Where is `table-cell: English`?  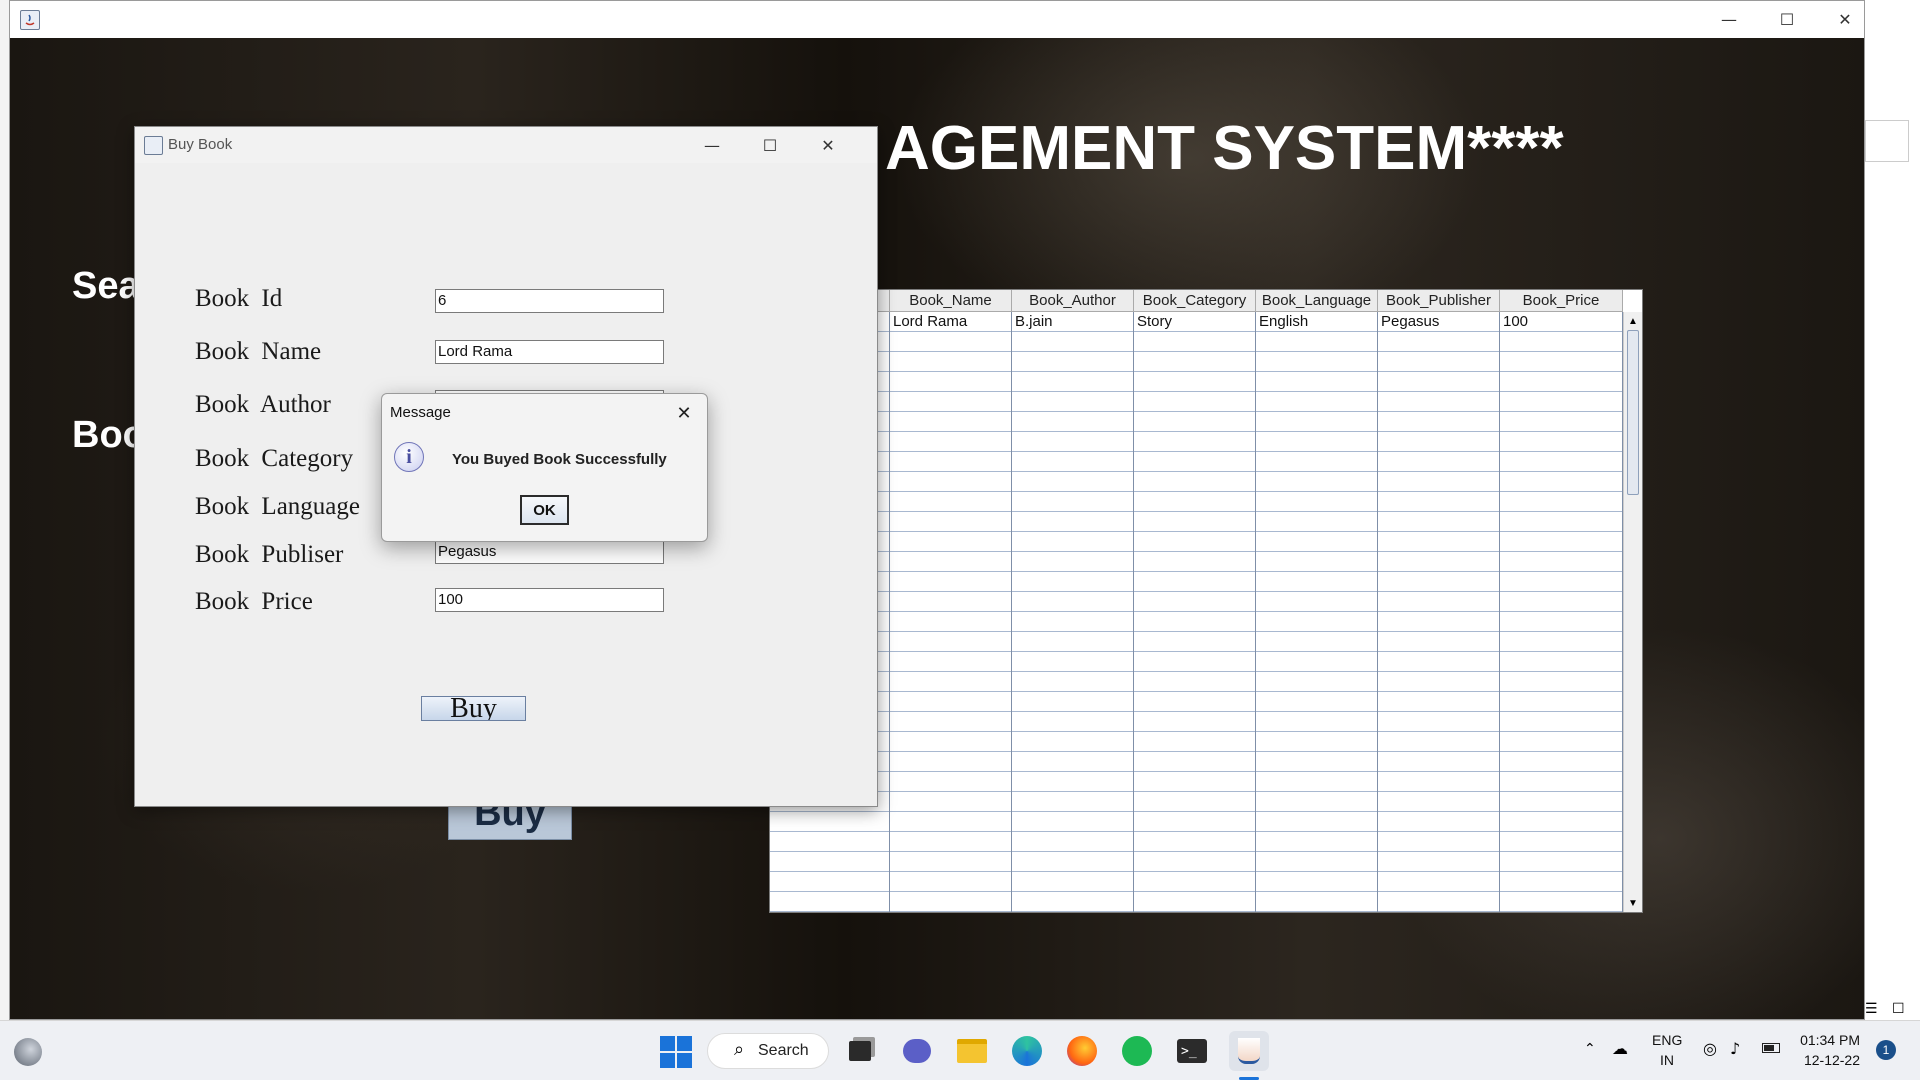
table-cell: English is located at coordinates (1317, 322).